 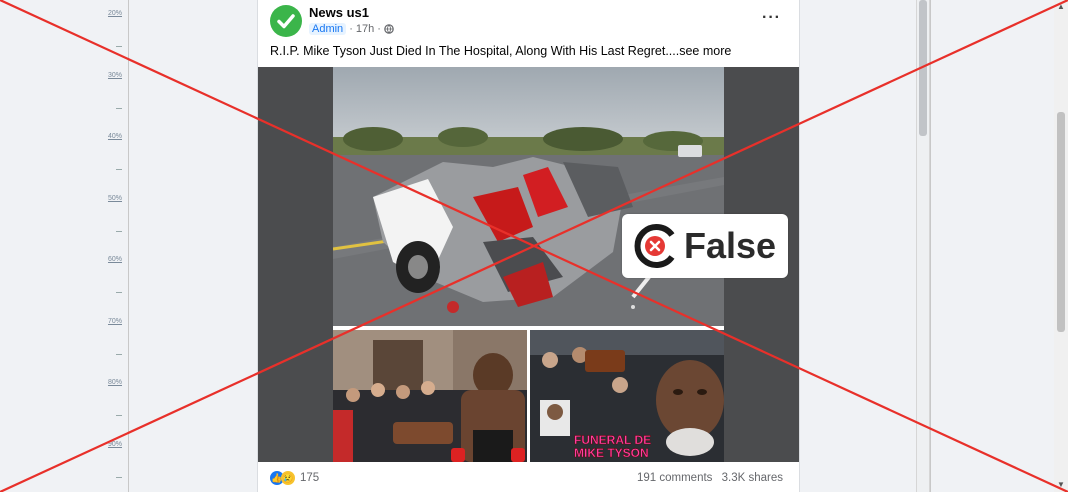 I want to click on ruler-label-50: 50%, so click(x=114, y=198).